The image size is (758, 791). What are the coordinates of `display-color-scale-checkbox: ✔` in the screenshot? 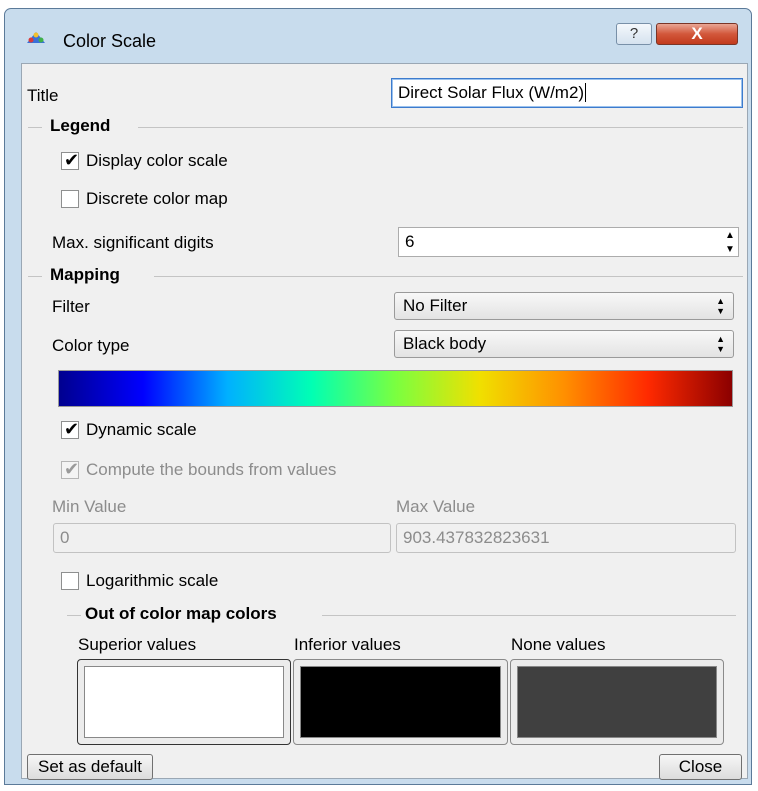 It's located at (70, 160).